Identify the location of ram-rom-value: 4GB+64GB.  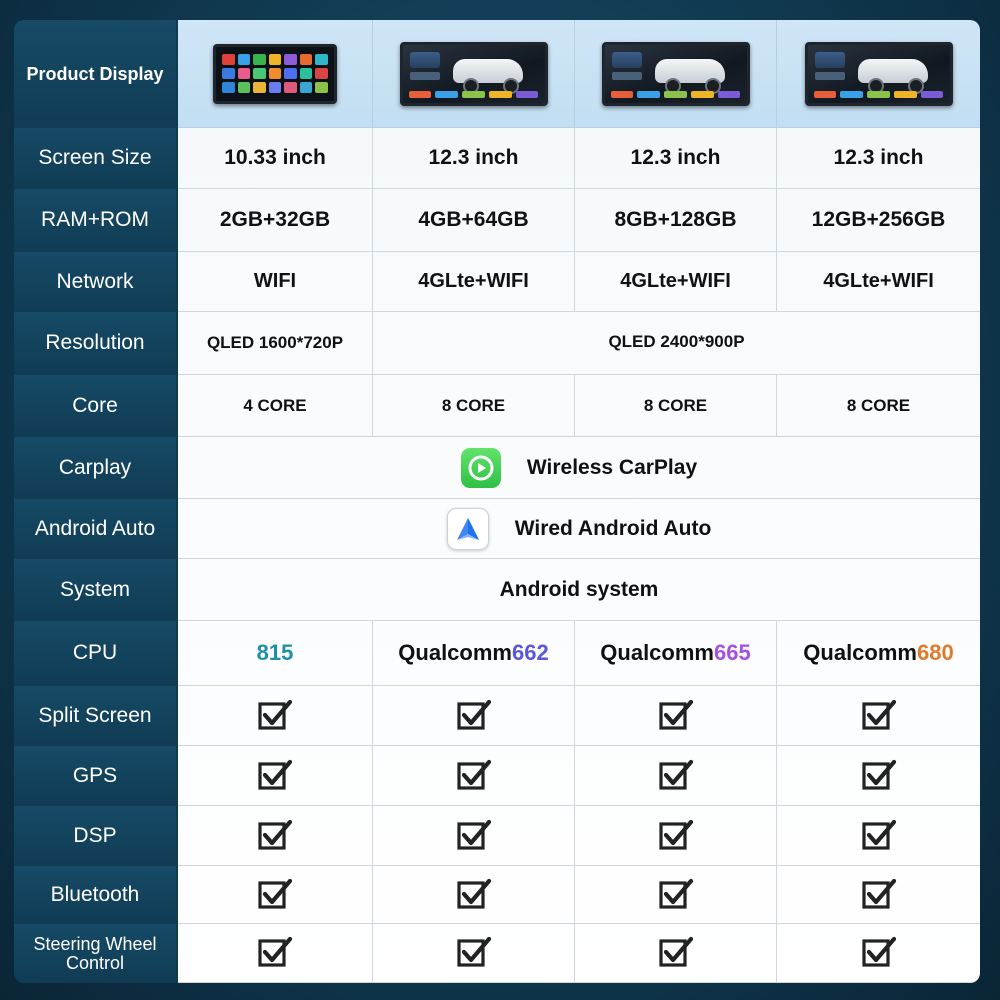
(474, 220).